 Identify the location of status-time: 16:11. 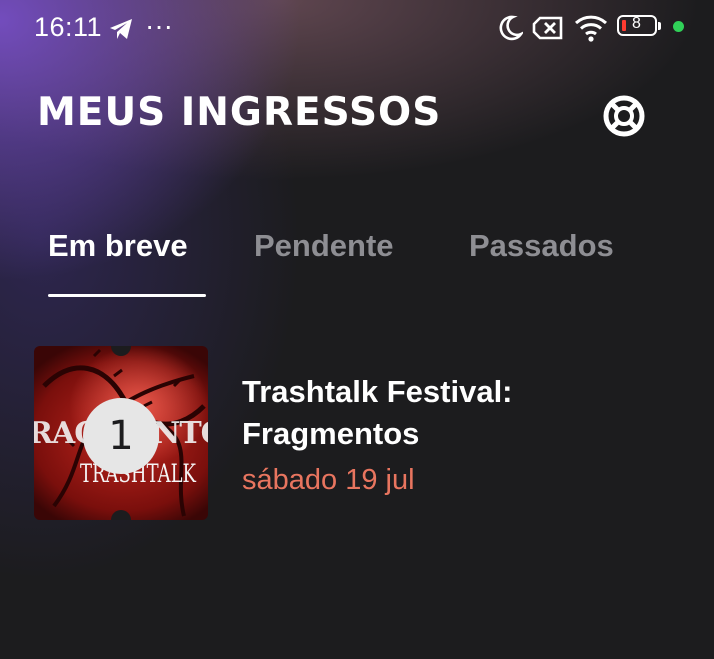
(68, 27).